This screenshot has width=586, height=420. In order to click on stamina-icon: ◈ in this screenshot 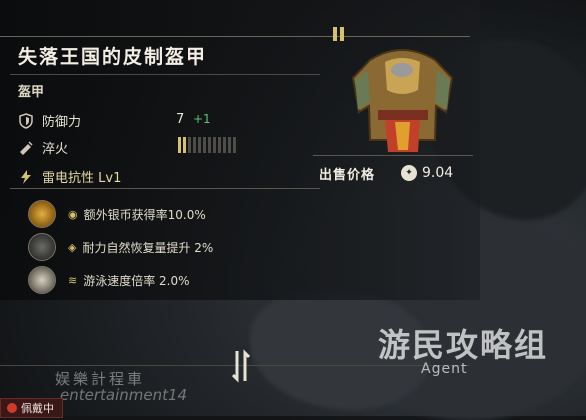, I will do `click(72, 247)`.